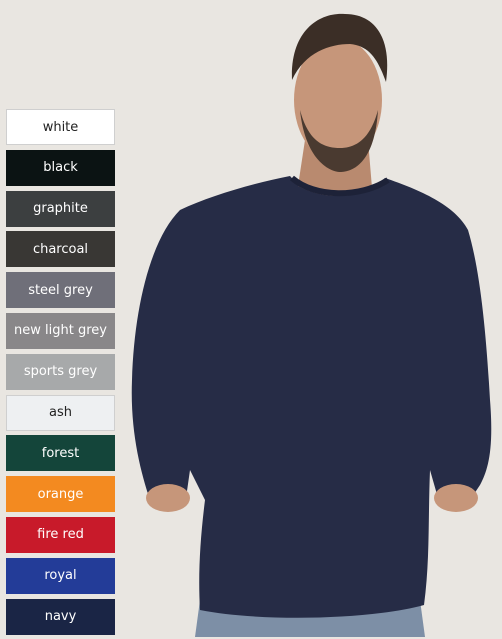  I want to click on color-swatch-forest: forest, so click(60, 453).